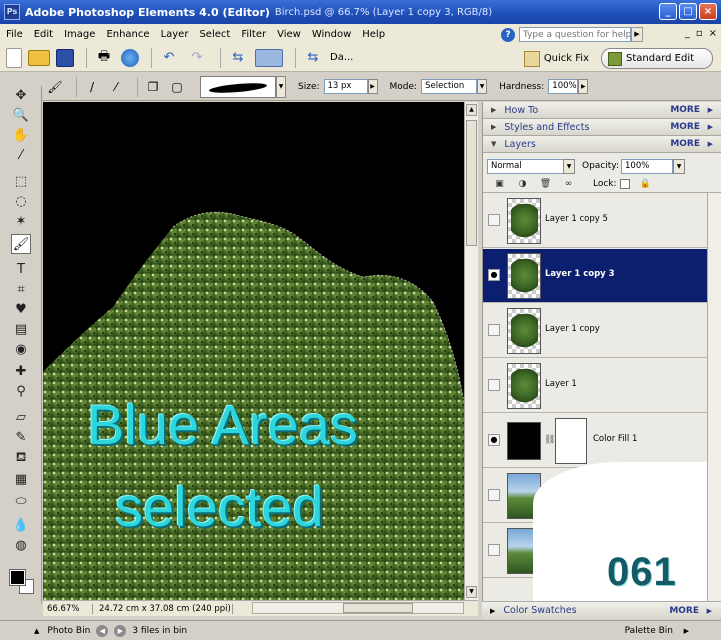  I want to click on scroll-down-icon: ▼, so click(471, 592).